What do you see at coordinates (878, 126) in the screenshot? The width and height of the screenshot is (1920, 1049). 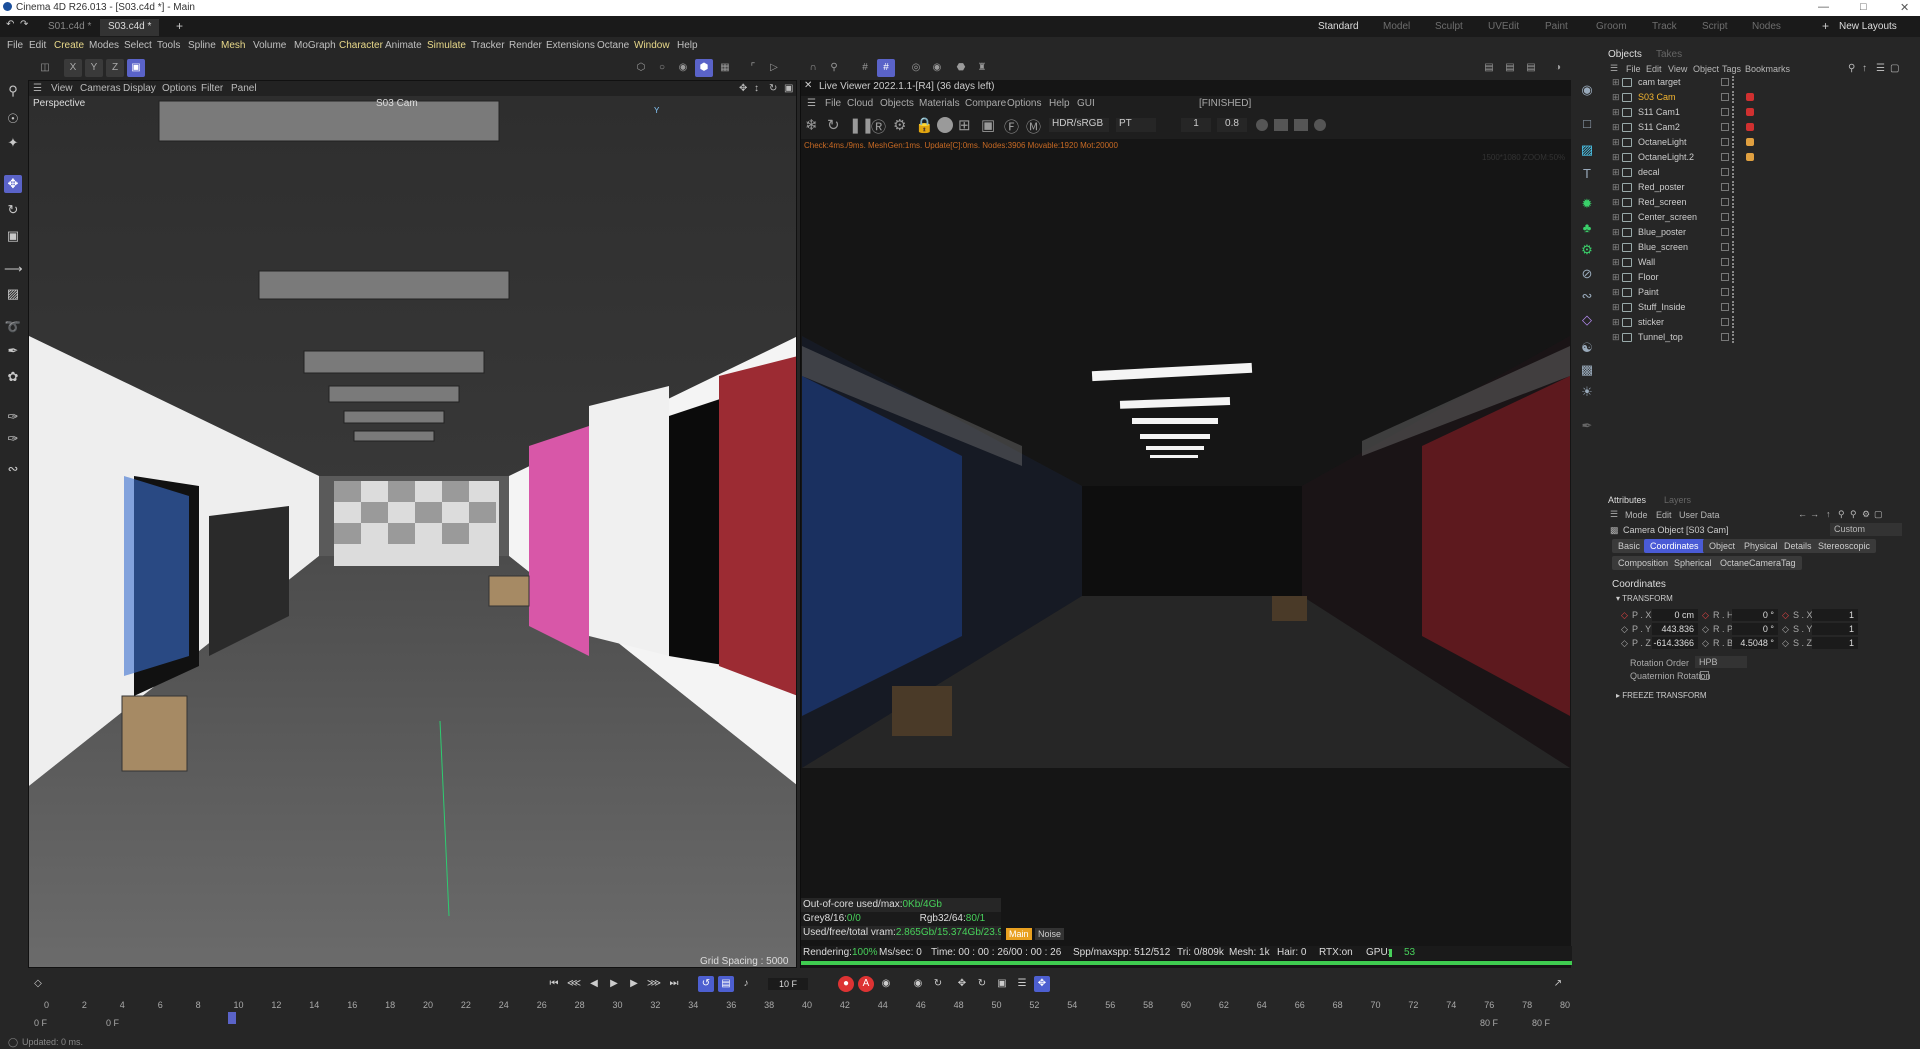 I see `region-render-icon: Ⓡ` at bounding box center [878, 126].